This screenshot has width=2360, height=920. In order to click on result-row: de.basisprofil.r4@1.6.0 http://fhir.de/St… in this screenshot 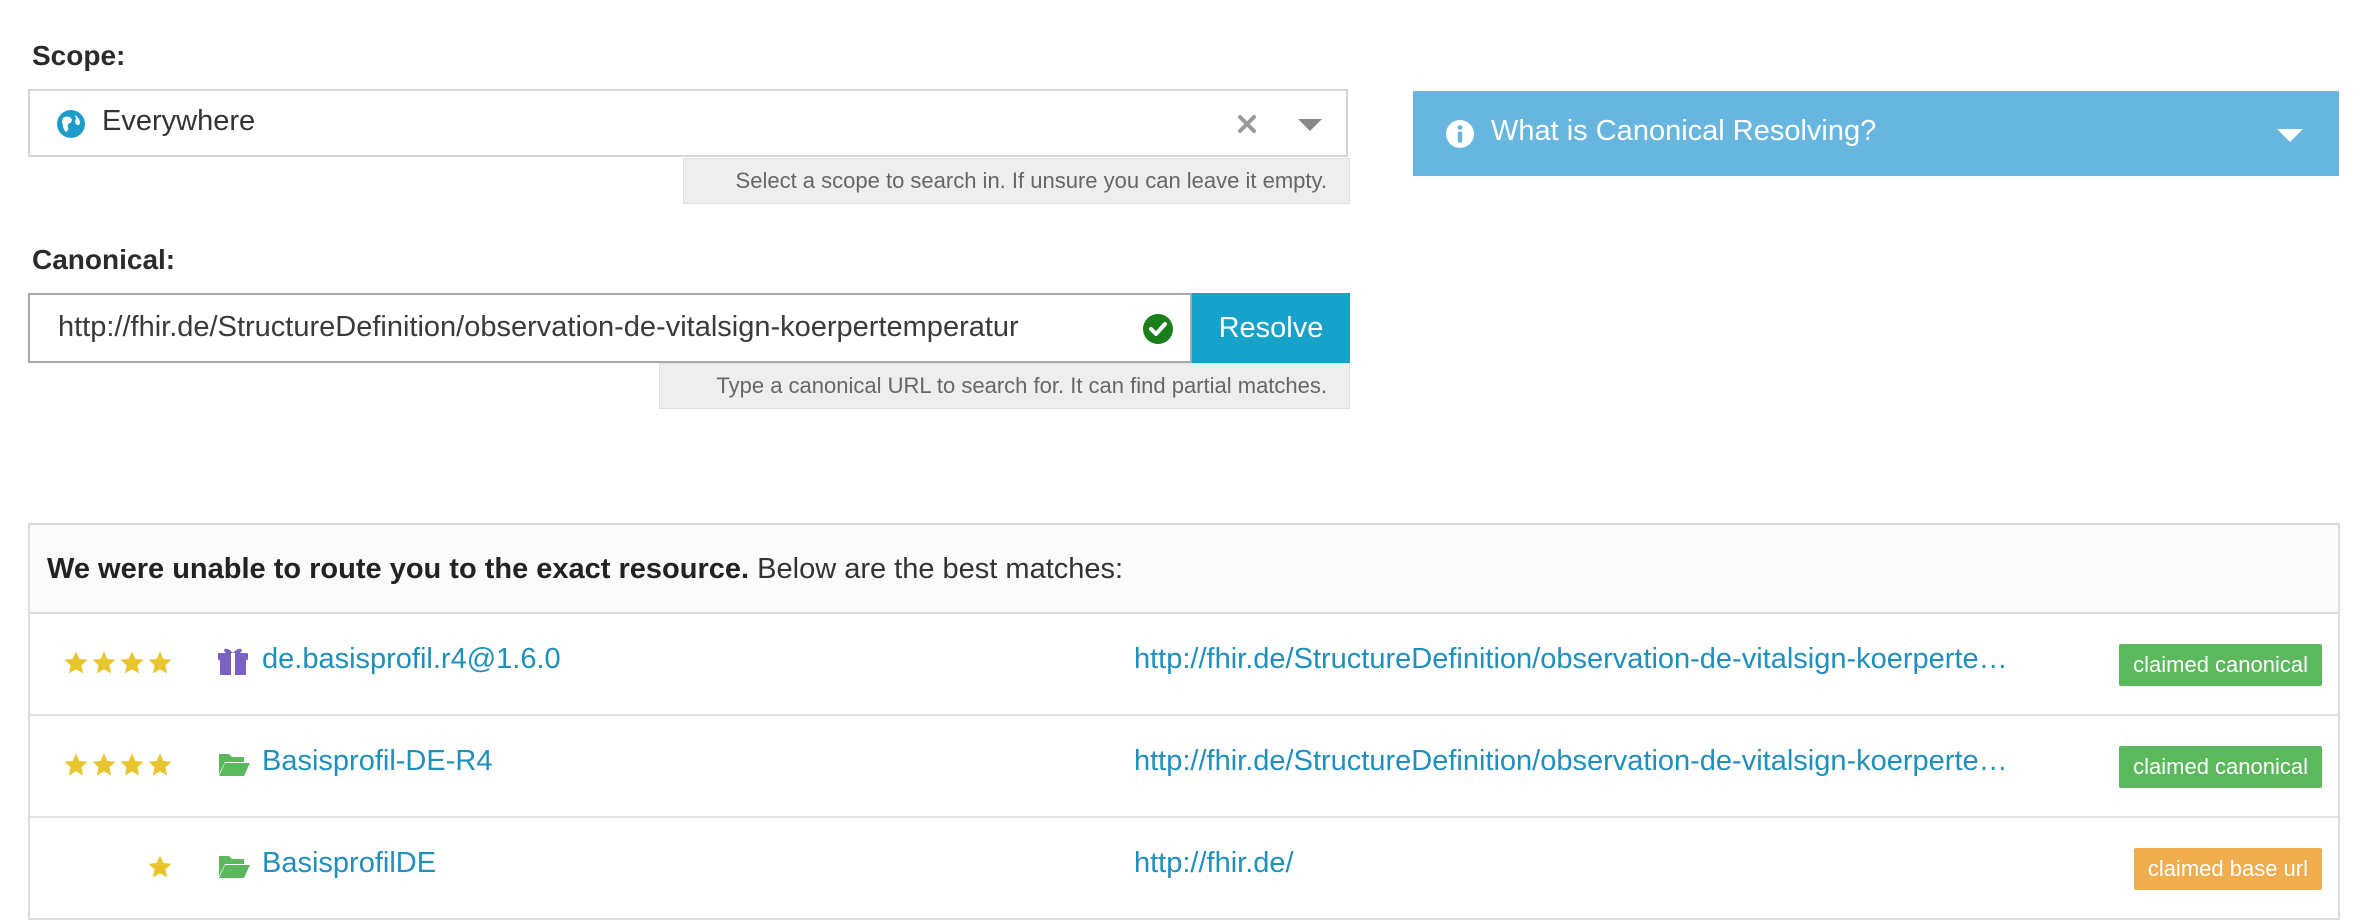, I will do `click(1184, 665)`.